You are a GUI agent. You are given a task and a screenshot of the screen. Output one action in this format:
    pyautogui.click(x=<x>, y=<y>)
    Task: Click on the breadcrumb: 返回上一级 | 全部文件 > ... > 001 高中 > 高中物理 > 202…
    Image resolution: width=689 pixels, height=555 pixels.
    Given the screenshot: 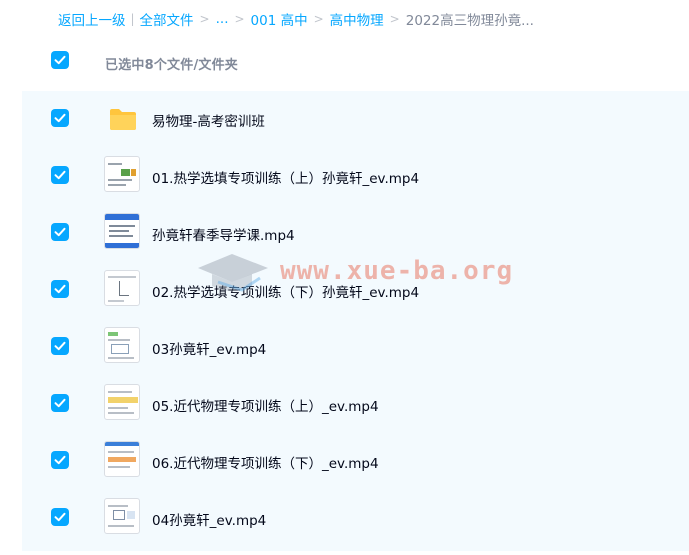 What is the action you would take?
    pyautogui.click(x=296, y=19)
    